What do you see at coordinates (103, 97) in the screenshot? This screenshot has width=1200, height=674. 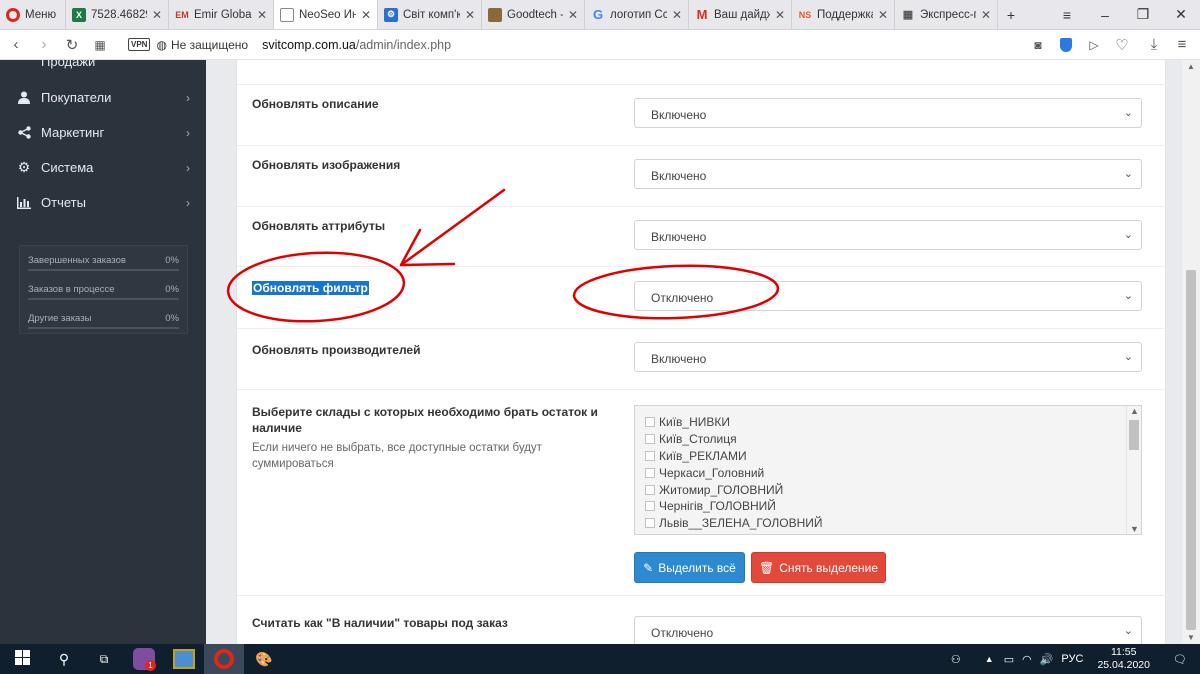 I see `sidebar-item-customers: Покупатели ›` at bounding box center [103, 97].